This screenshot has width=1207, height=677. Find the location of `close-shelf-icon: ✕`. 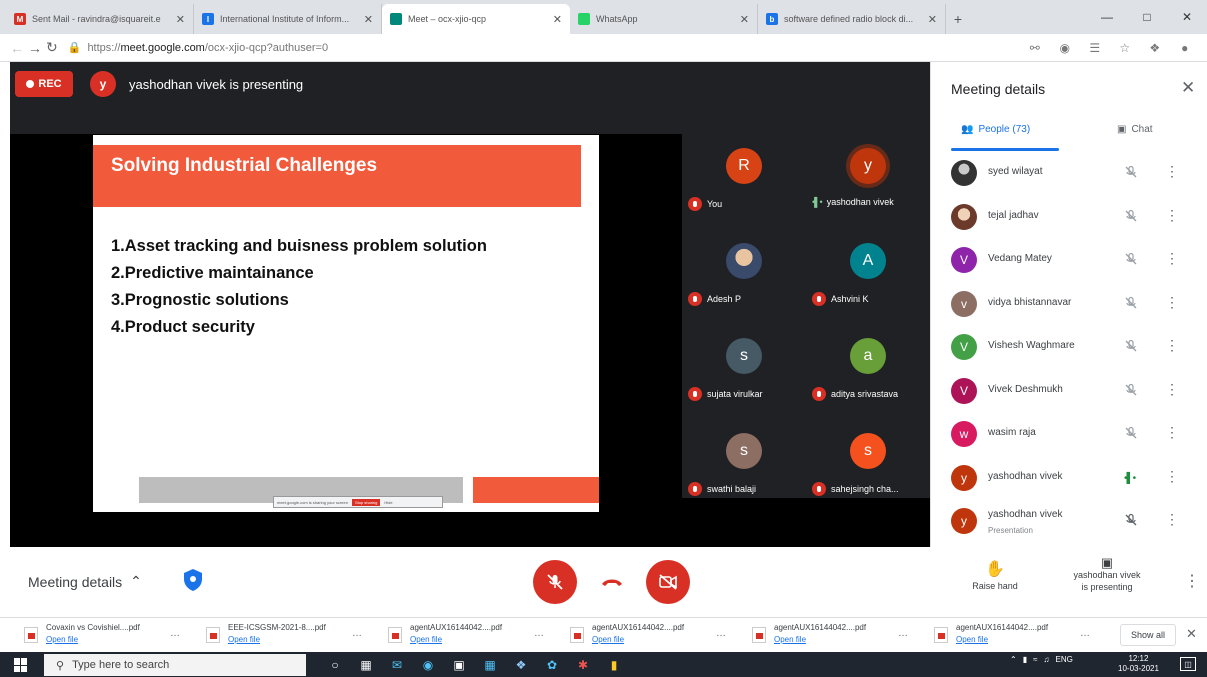

close-shelf-icon: ✕ is located at coordinates (1191, 634).